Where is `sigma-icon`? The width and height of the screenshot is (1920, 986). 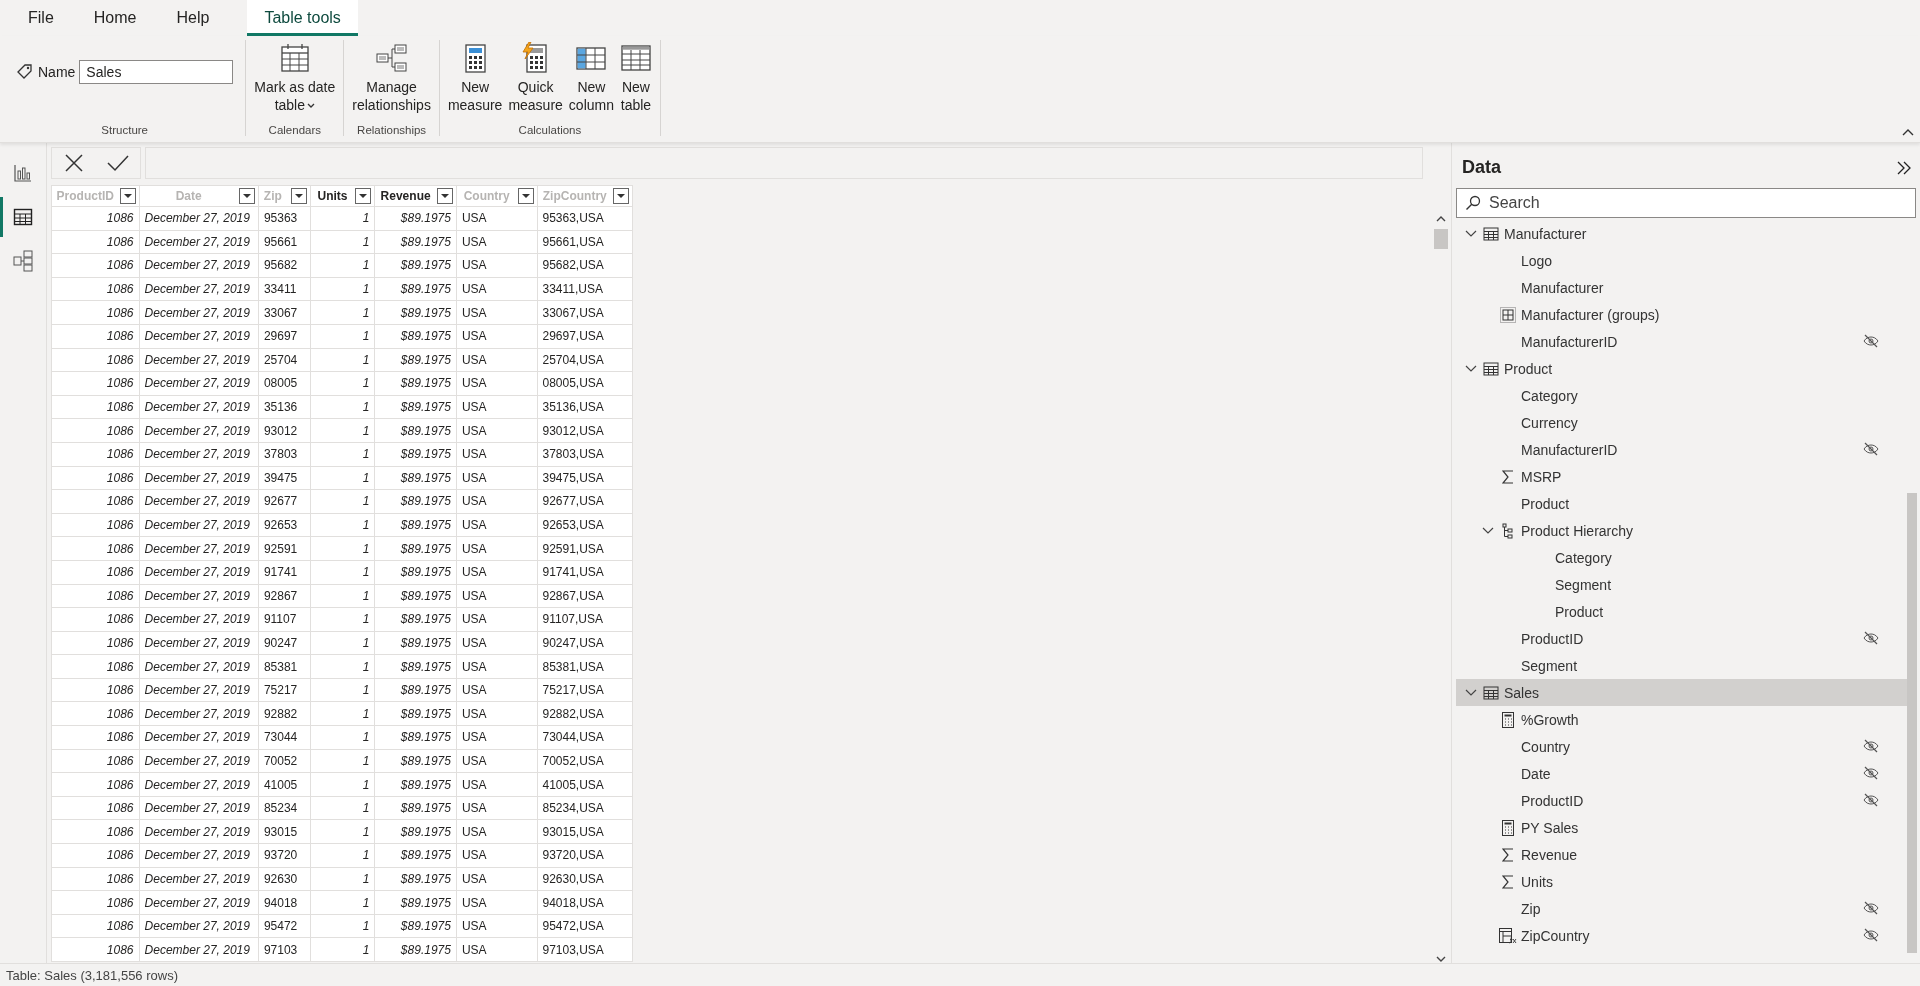 sigma-icon is located at coordinates (1508, 854).